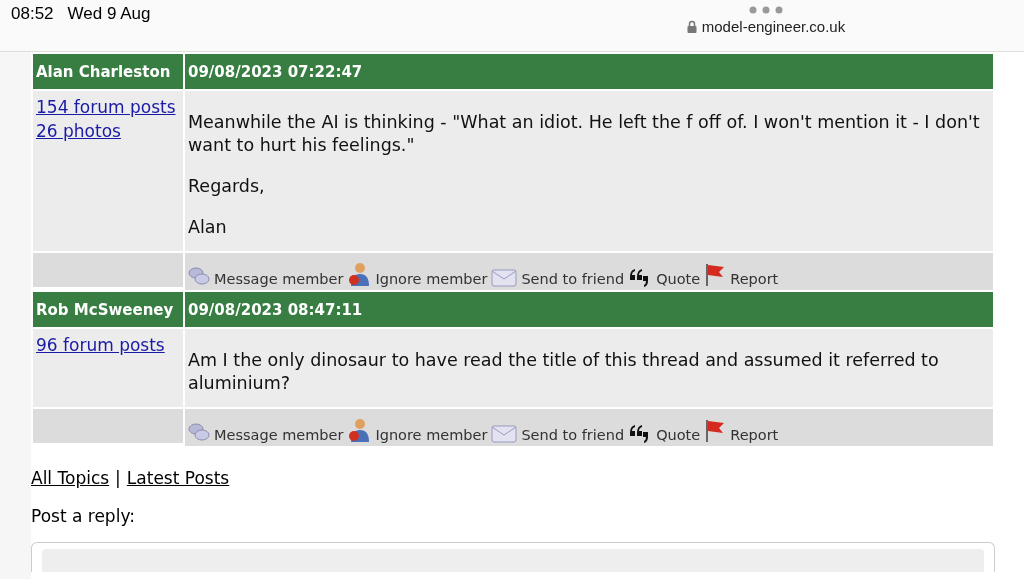  What do you see at coordinates (584, 134) in the screenshot?
I see `post-text: Meanwhile the AI is thinking - "What an idiot. He left the f off of. I won't mention it - I don't want to hurt his feelings."` at bounding box center [584, 134].